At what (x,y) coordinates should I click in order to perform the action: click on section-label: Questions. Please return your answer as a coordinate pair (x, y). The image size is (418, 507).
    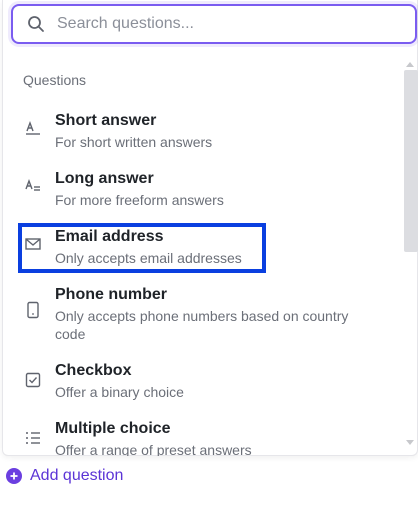
    Looking at the image, I should click on (55, 80).